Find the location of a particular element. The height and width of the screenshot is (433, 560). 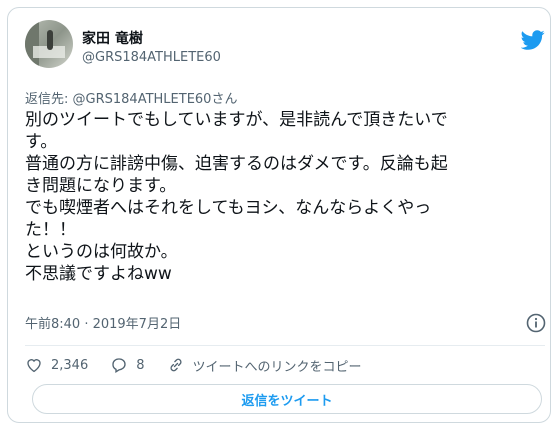

tweet-text-line: た！！ is located at coordinates (50, 230).